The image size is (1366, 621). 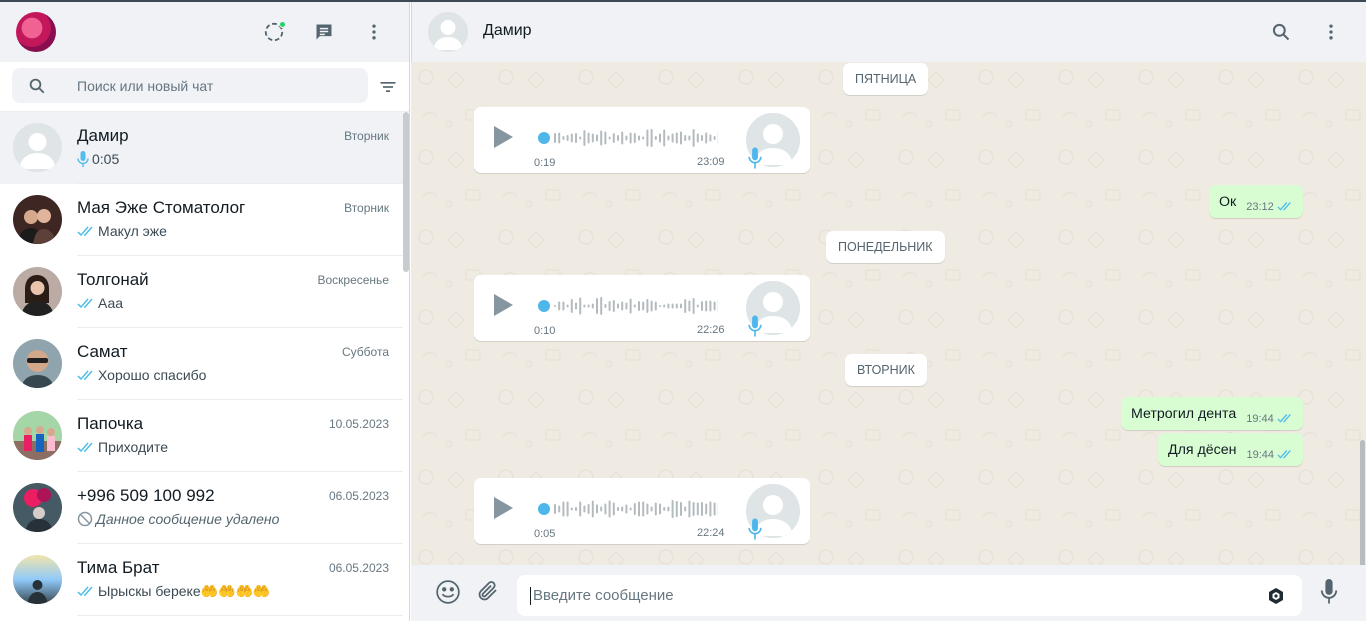 What do you see at coordinates (201, 148) in the screenshot?
I see `chat-item-damir: Дамир Вторник 0:05` at bounding box center [201, 148].